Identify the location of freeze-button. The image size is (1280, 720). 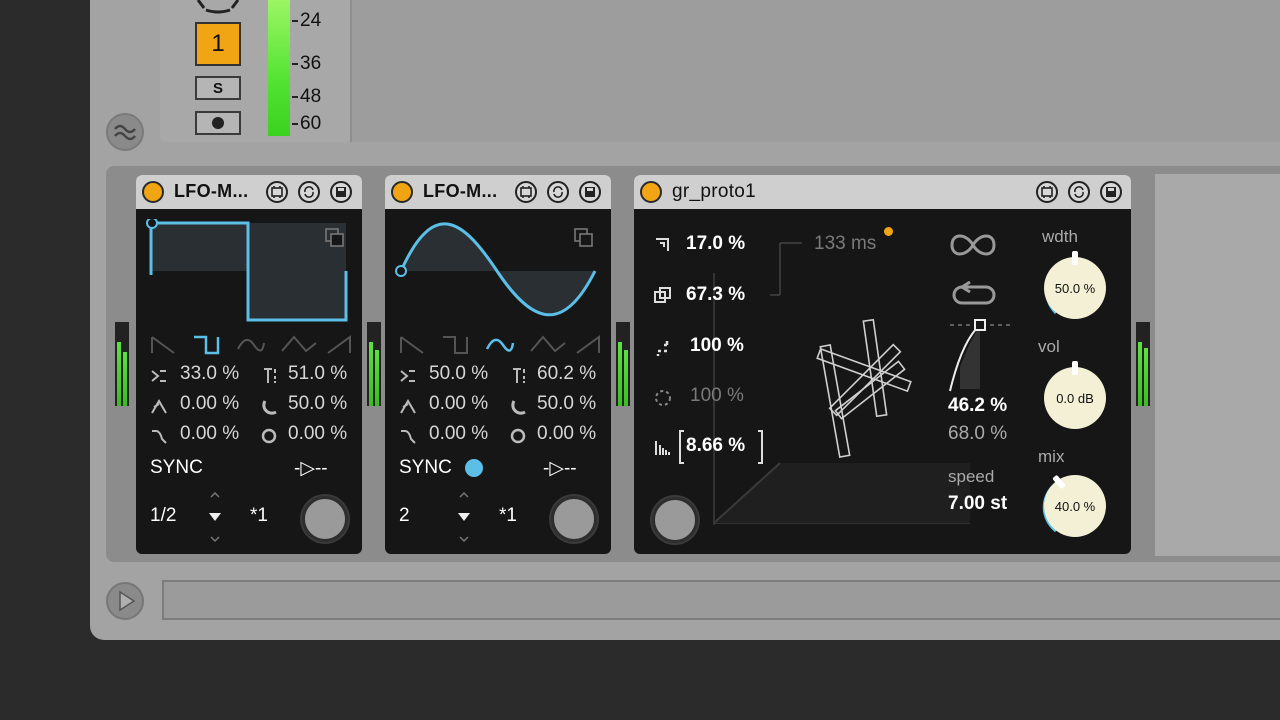
(675, 520).